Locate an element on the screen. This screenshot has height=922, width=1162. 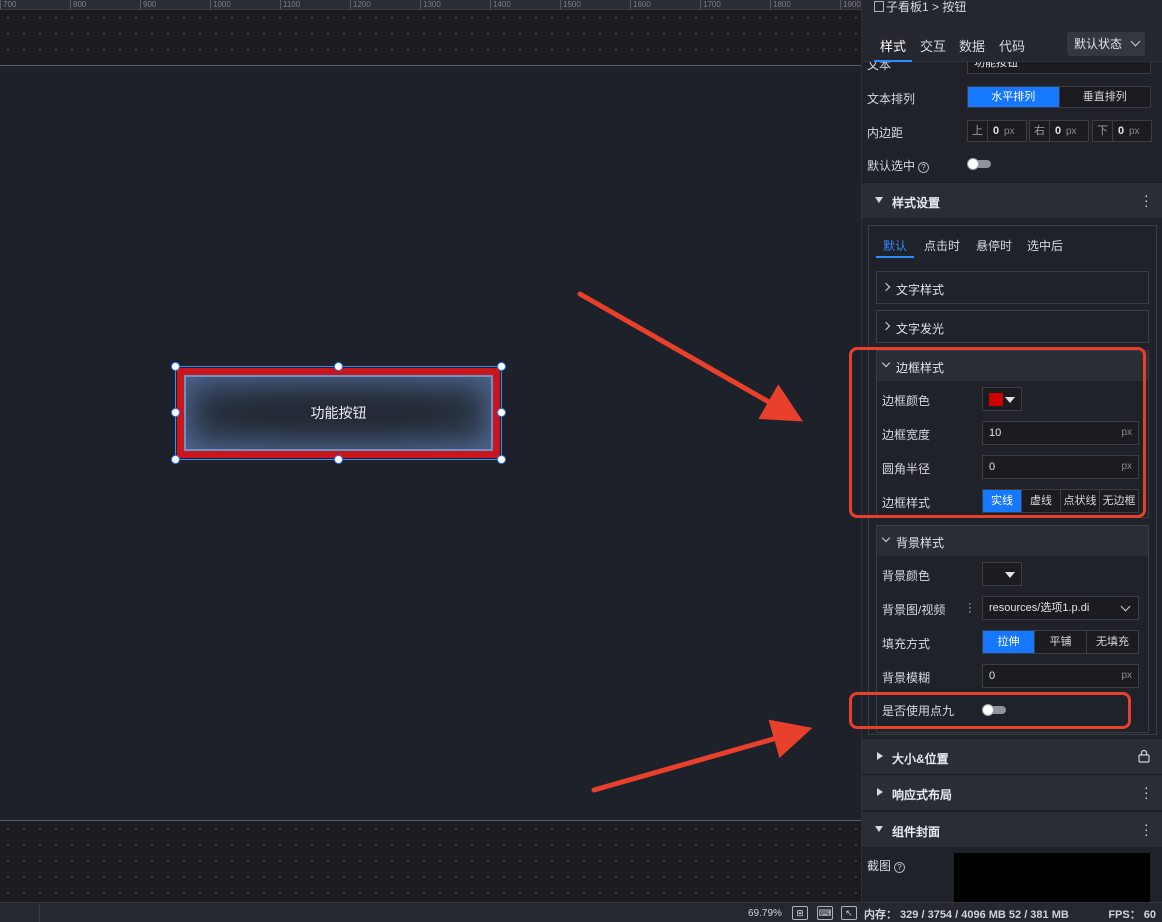
resize-handle-bottom is located at coordinates (338, 459).